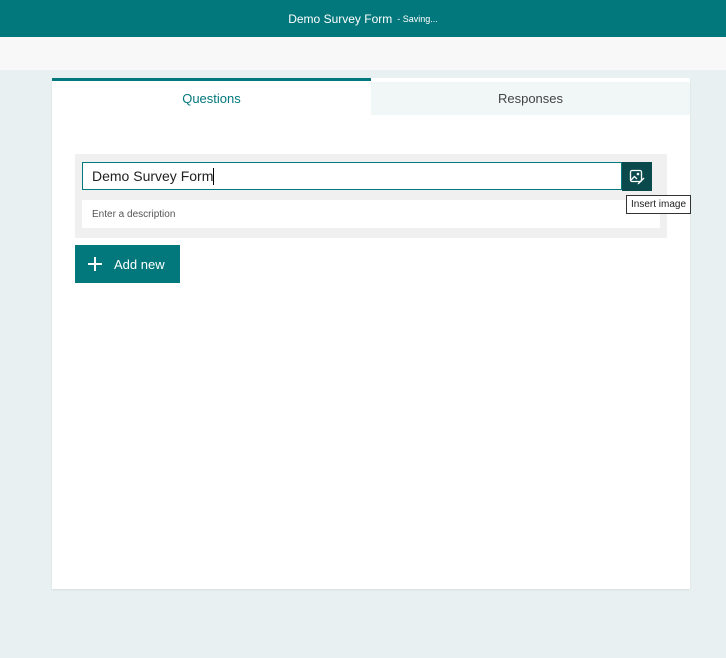  Describe the element at coordinates (371, 196) in the screenshot. I see `form-header-section` at that location.